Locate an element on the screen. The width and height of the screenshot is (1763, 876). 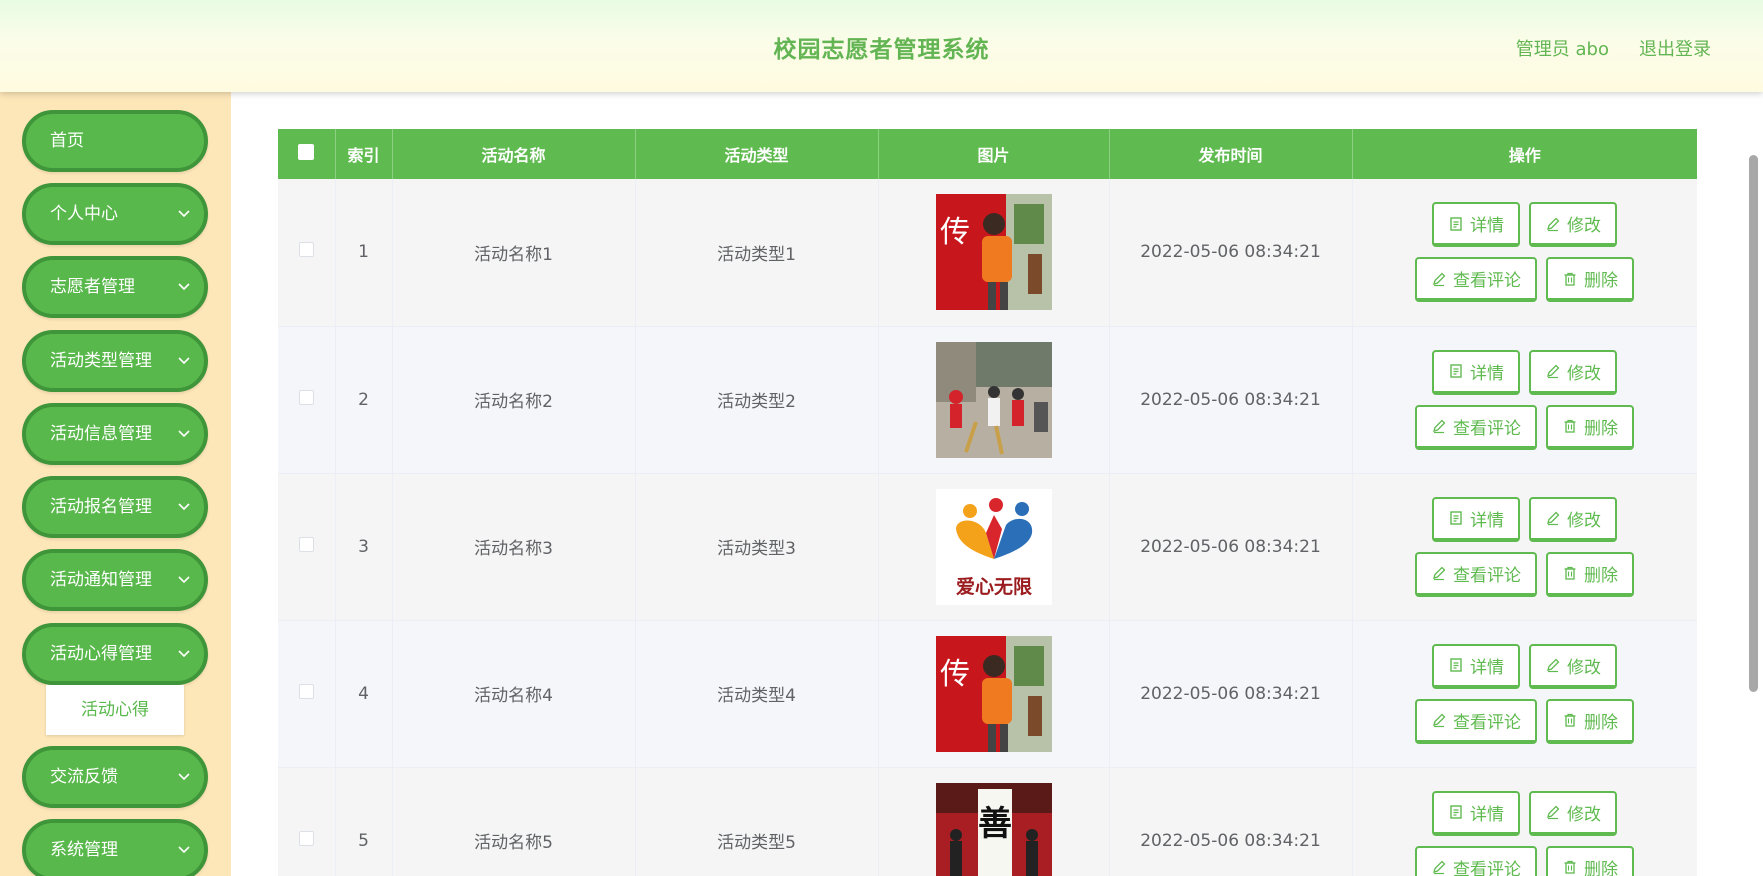
sidebar-item-activity-notice-manage: 活动通知管理 is located at coordinates (115, 580).